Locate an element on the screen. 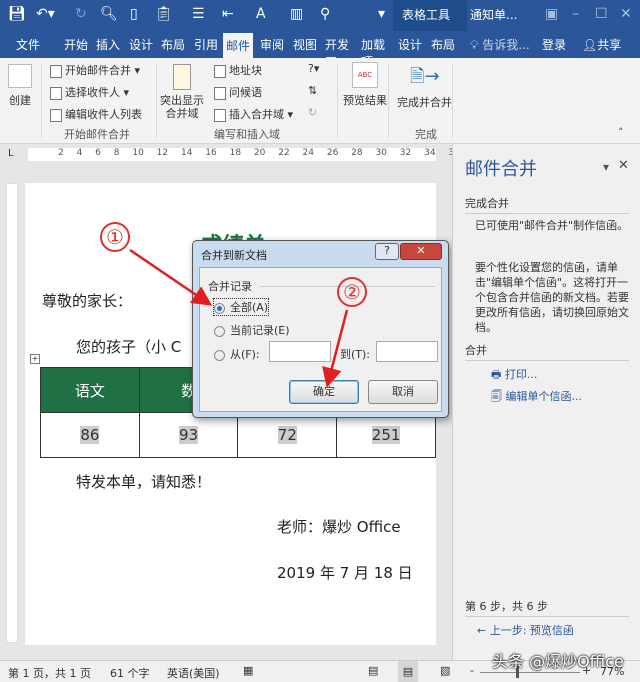  section-complete-merge: 完成合并 is located at coordinates (487, 203).